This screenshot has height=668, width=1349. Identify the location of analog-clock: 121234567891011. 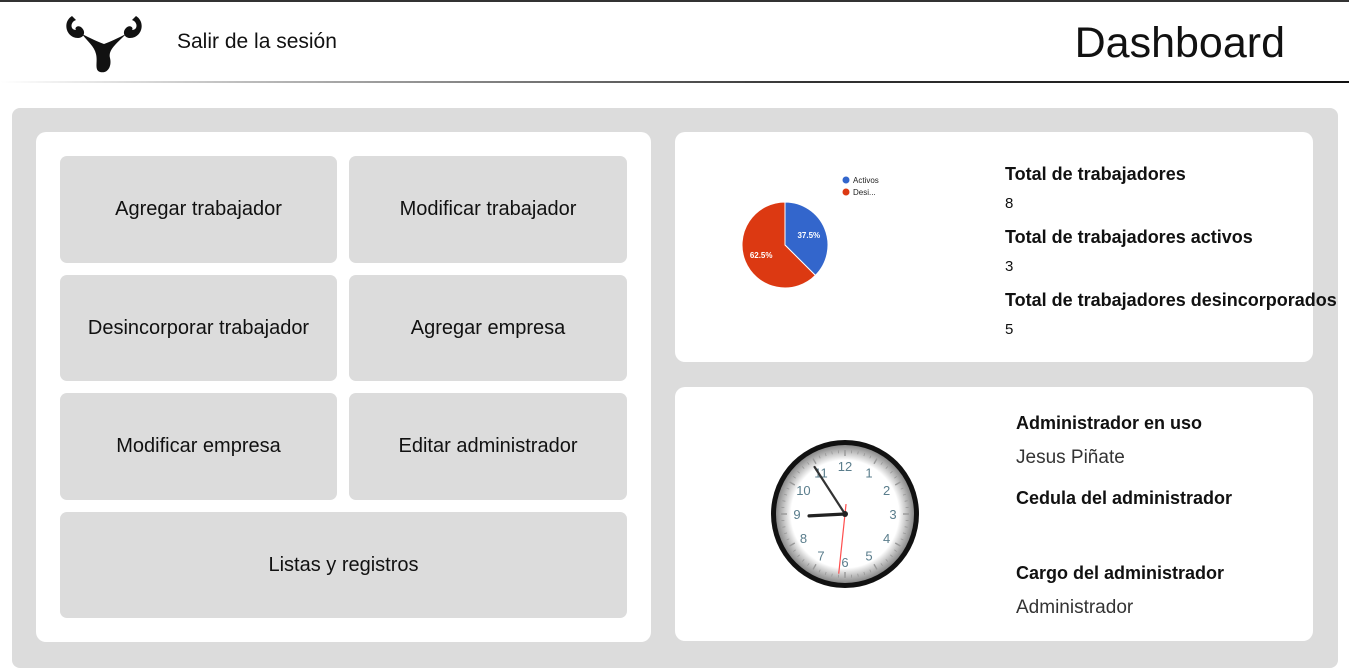
(845, 514).